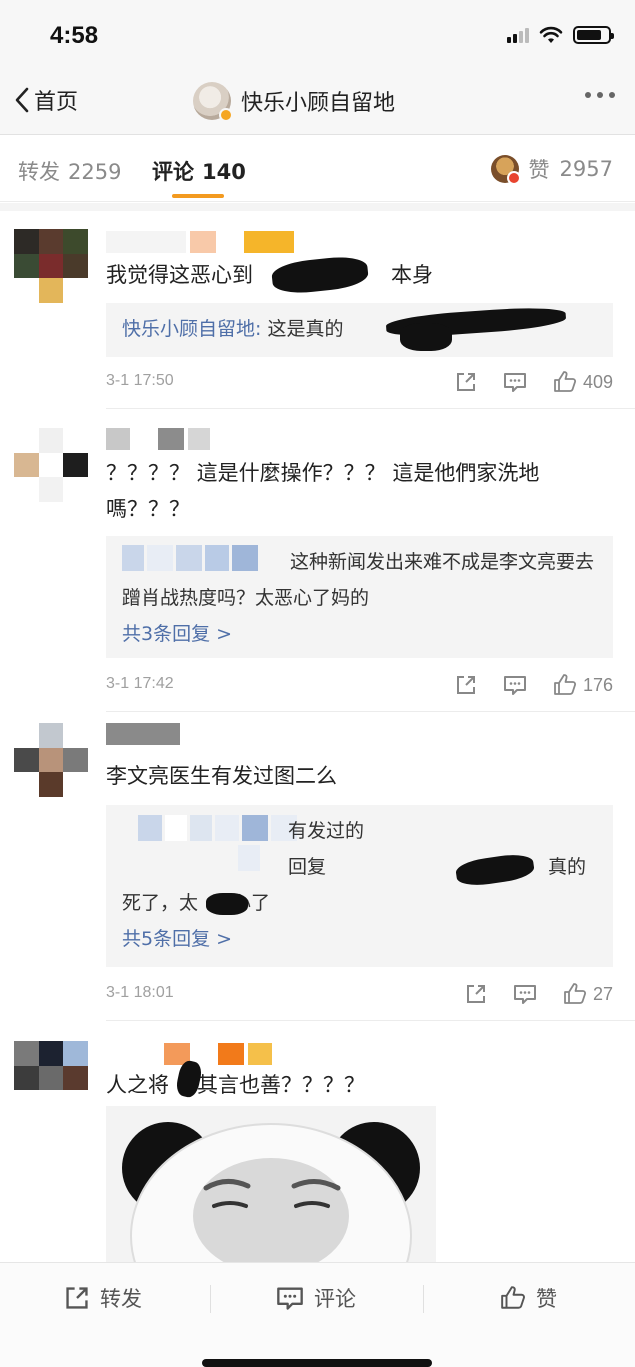 This screenshot has height=1367, width=635. I want to click on home-indicator, so click(317, 1363).